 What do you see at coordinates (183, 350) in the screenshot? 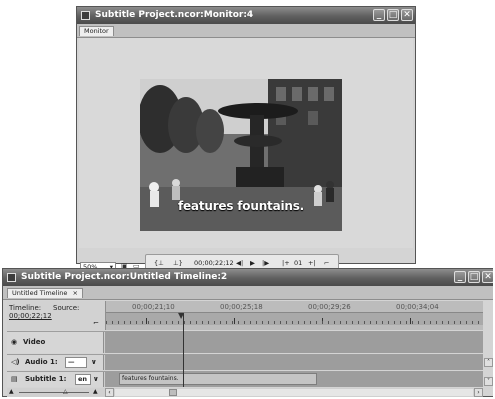
I see `playhead-line` at bounding box center [183, 350].